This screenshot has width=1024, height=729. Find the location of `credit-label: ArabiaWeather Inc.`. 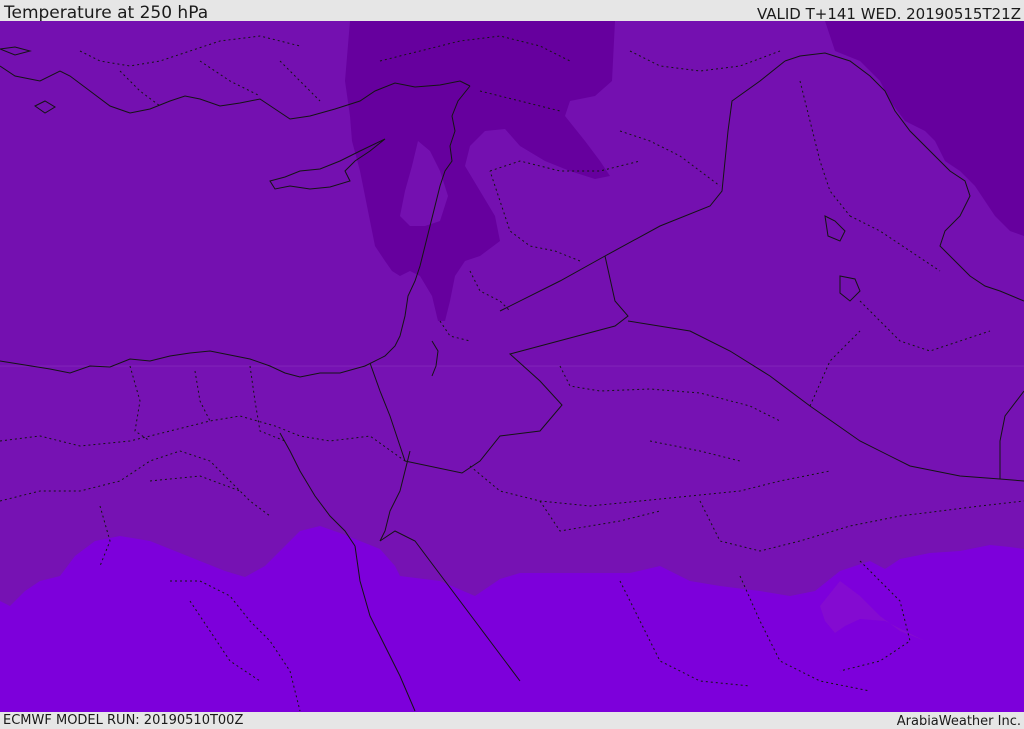

credit-label: ArabiaWeather Inc. is located at coordinates (958, 721).